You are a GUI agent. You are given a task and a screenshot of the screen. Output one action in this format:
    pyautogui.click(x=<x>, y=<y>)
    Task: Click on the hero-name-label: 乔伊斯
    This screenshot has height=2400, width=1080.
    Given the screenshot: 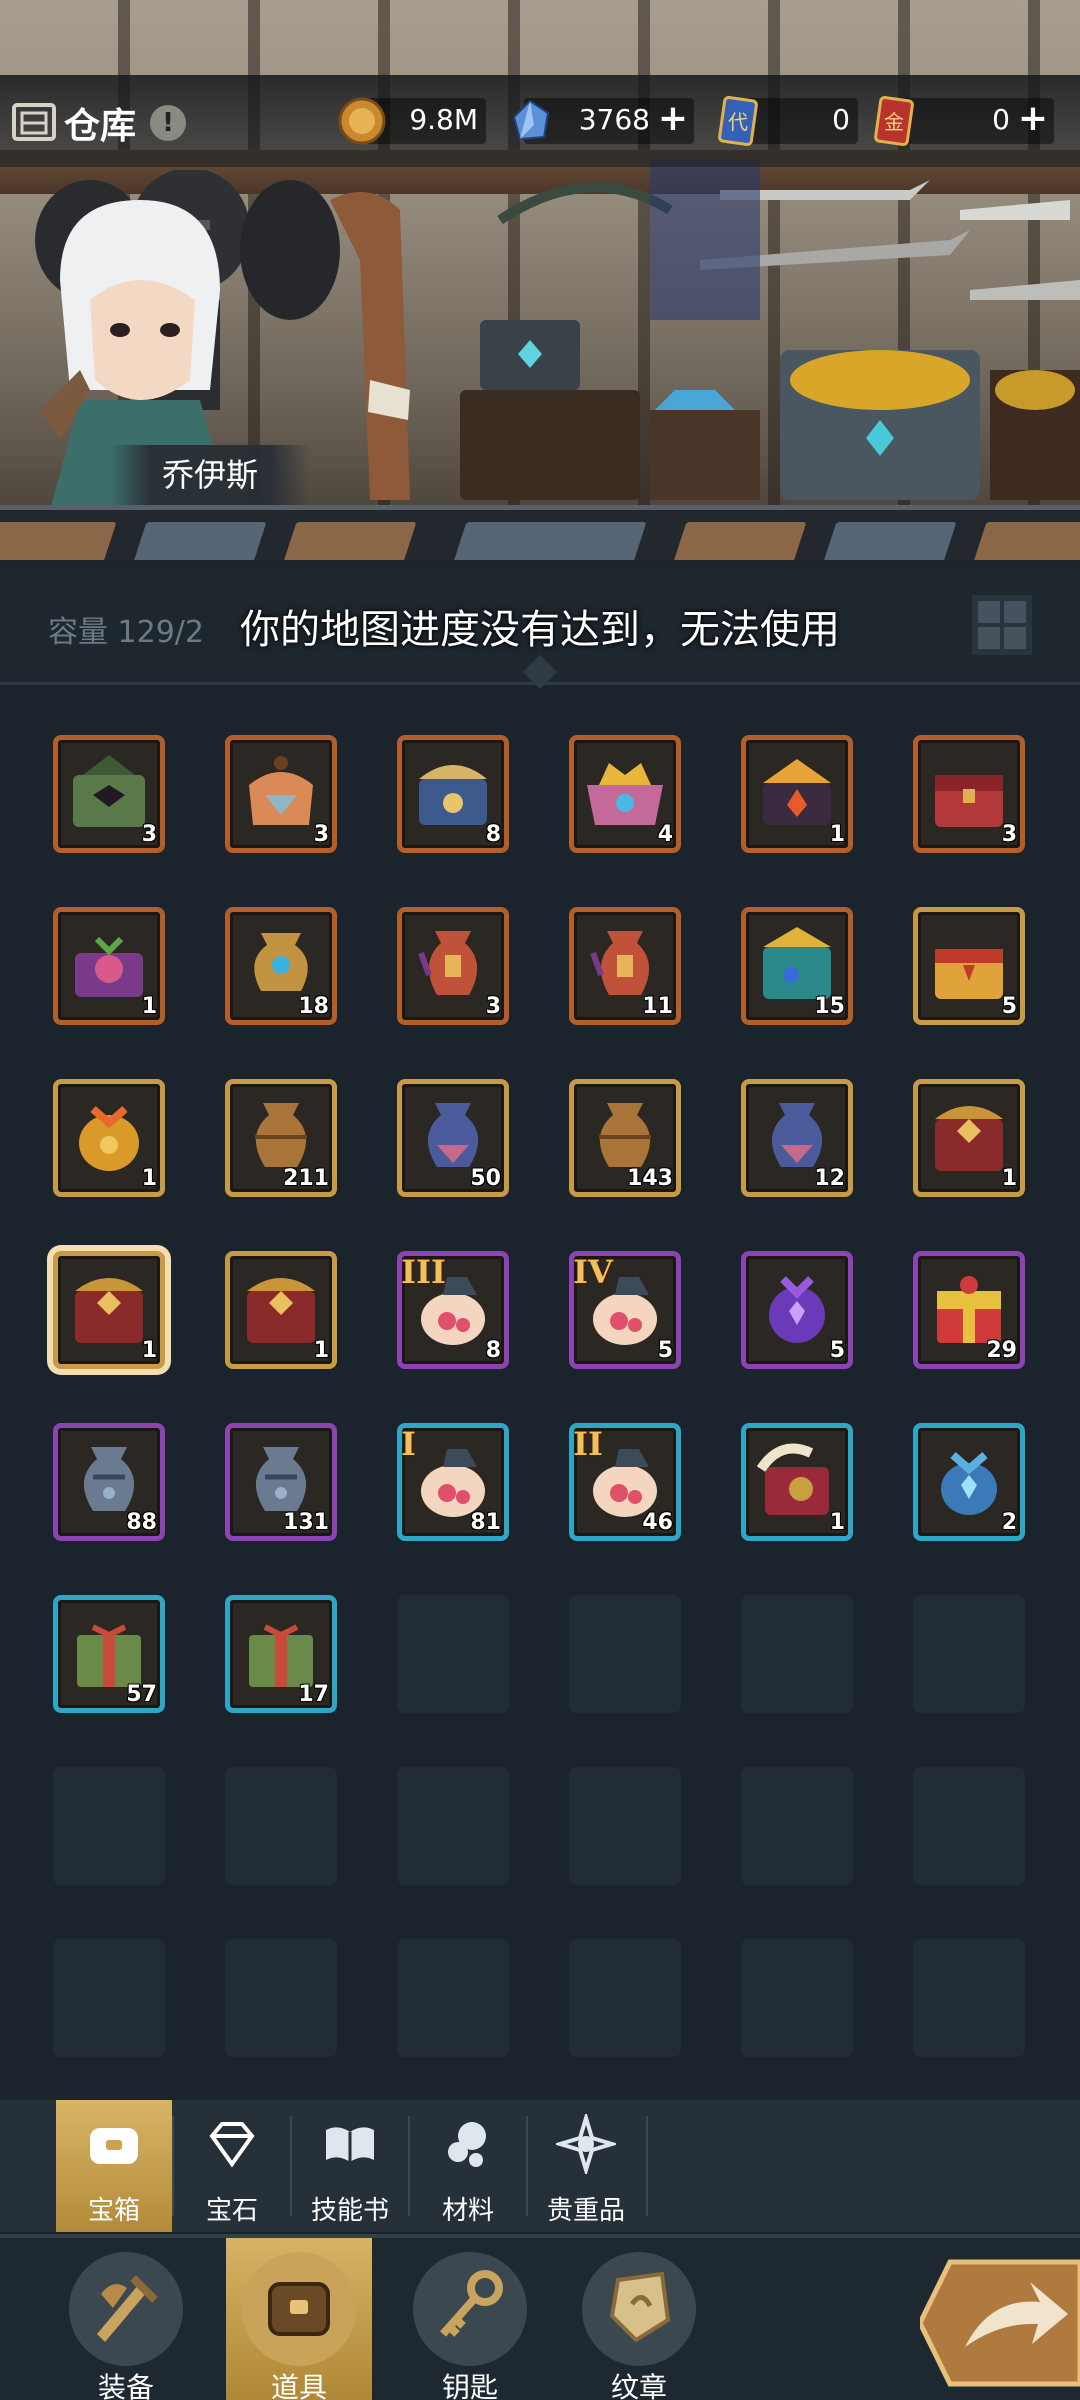 What is the action you would take?
    pyautogui.click(x=210, y=475)
    